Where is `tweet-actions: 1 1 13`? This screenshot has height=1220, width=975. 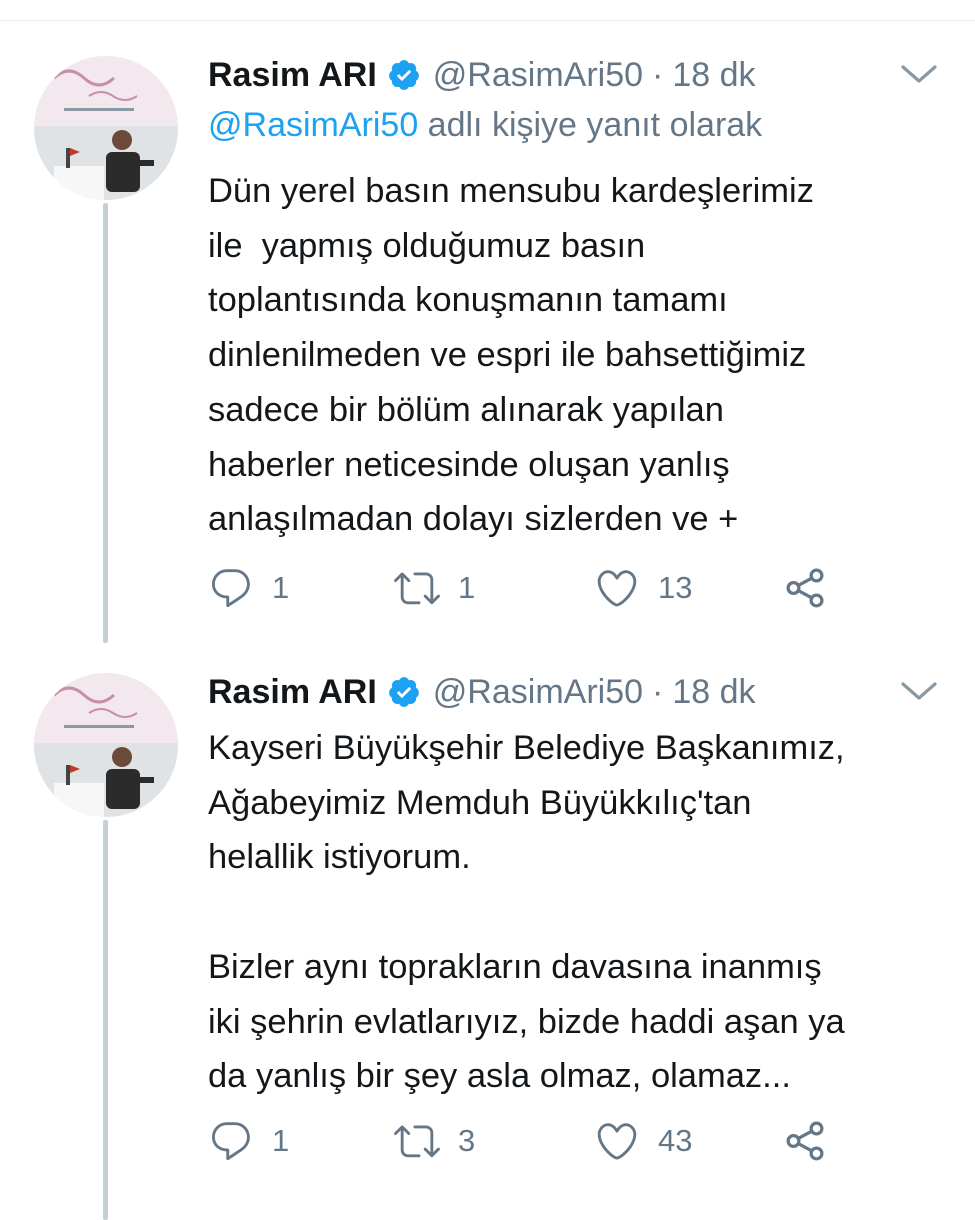
tweet-actions: 1 1 13 is located at coordinates (578, 588).